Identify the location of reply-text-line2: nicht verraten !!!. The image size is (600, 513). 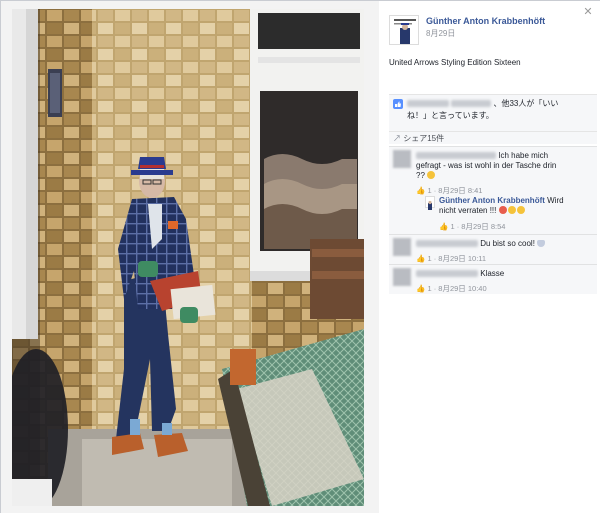
(469, 210).